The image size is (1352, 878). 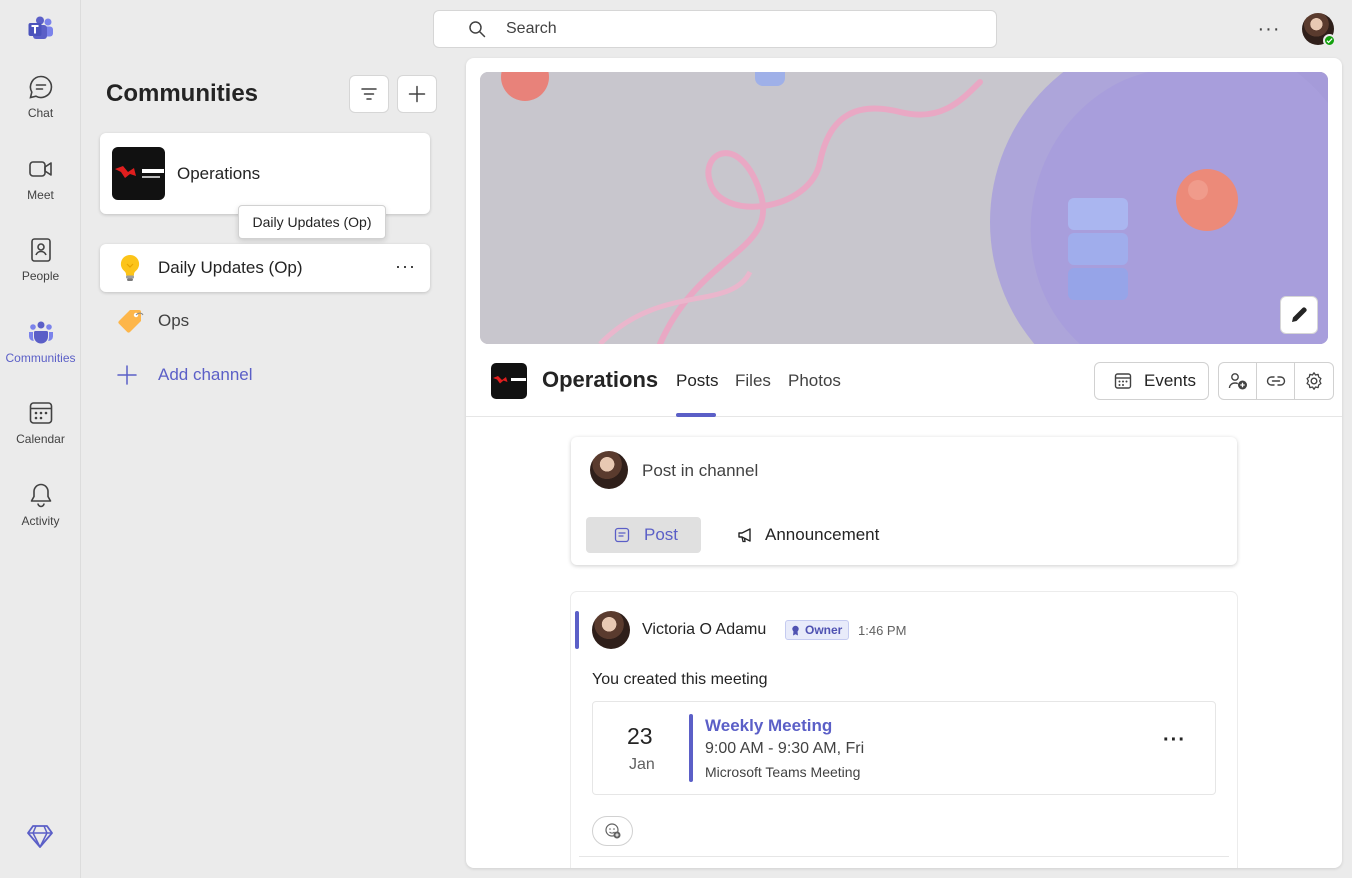 What do you see at coordinates (640, 736) in the screenshot?
I see `meeting-day: 23` at bounding box center [640, 736].